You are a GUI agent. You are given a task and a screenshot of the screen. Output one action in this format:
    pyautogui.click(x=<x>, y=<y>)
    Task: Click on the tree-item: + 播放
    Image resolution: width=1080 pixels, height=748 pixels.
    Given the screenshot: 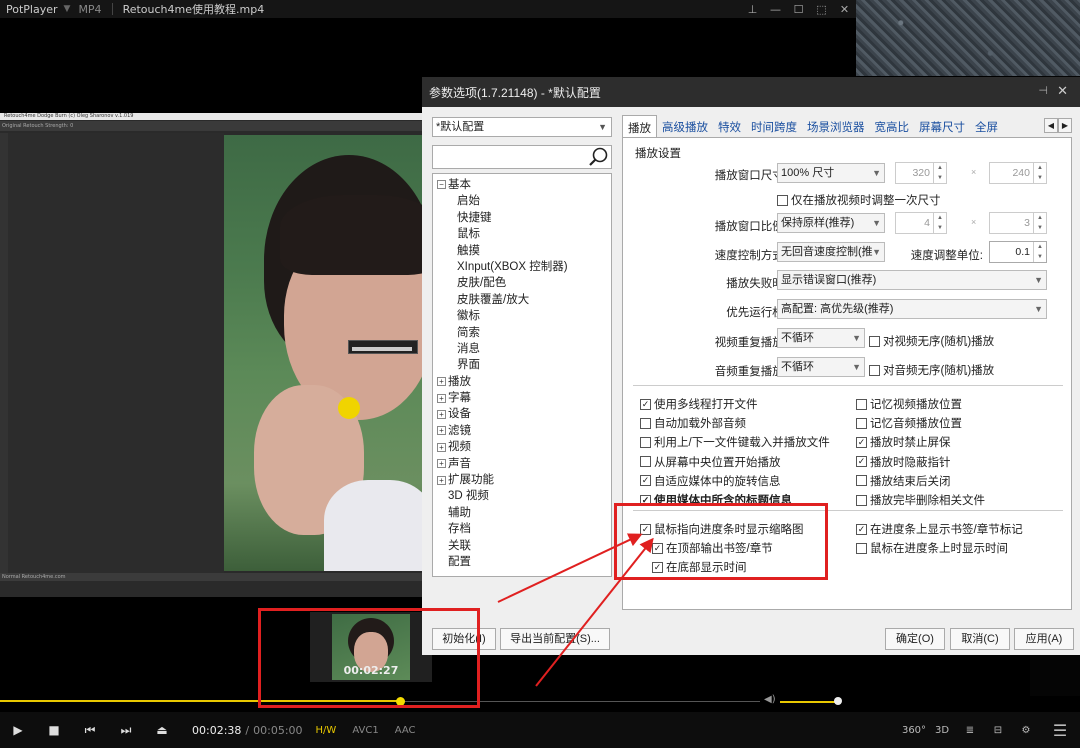 What is the action you would take?
    pyautogui.click(x=522, y=382)
    